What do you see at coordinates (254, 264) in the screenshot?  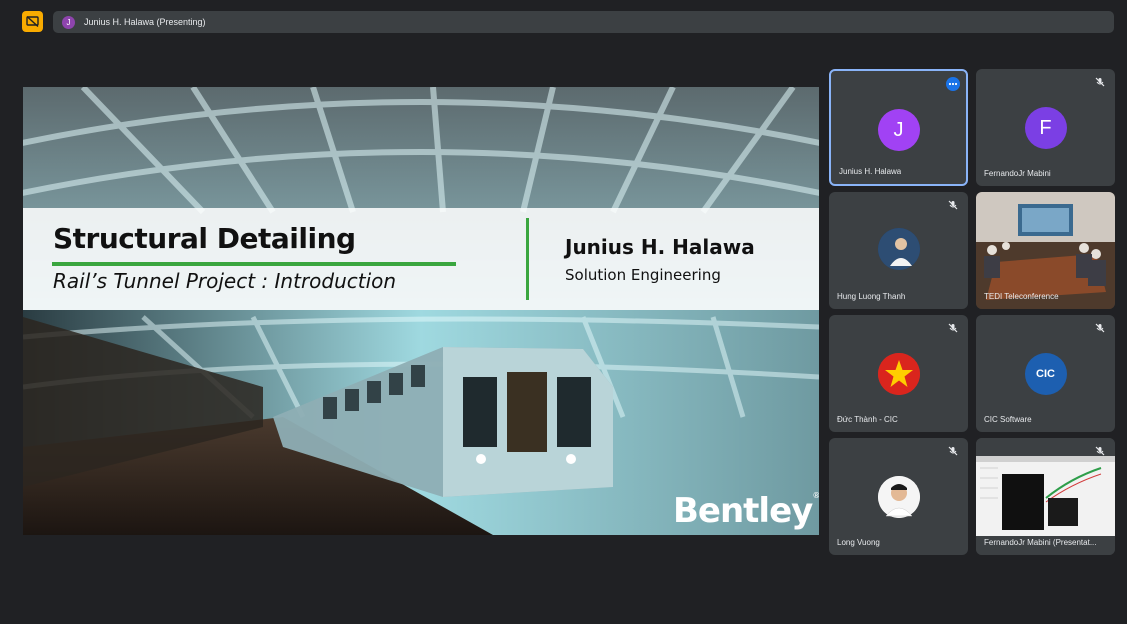 I see `title-underline` at bounding box center [254, 264].